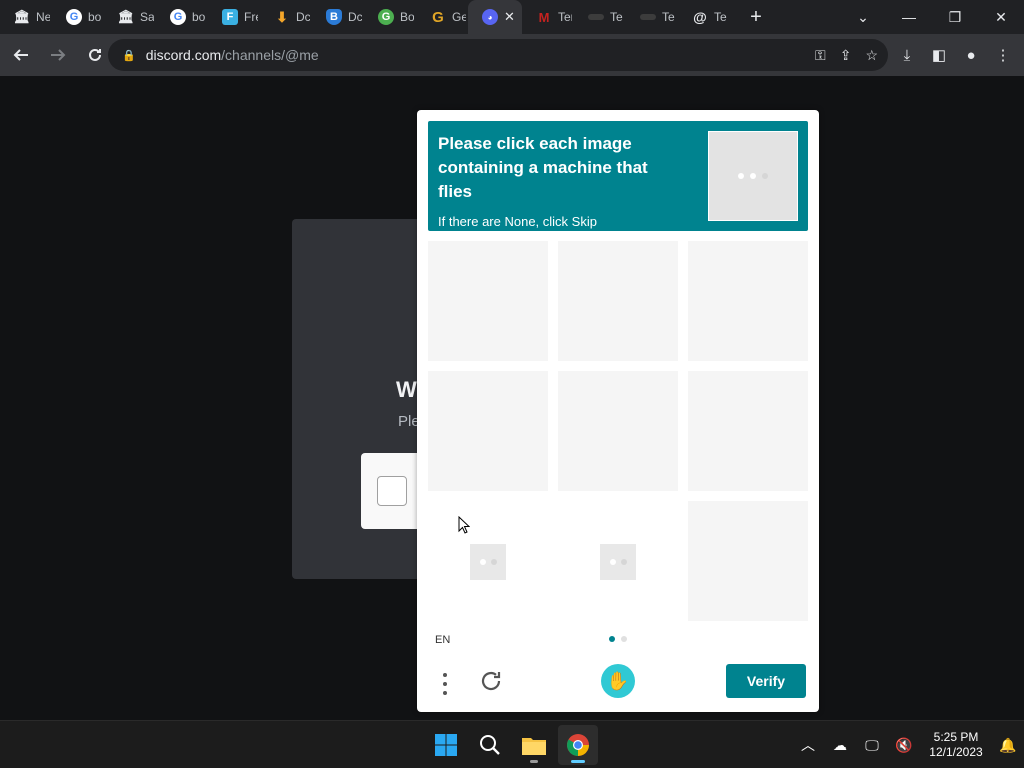  I want to click on search-button, so click(490, 745).